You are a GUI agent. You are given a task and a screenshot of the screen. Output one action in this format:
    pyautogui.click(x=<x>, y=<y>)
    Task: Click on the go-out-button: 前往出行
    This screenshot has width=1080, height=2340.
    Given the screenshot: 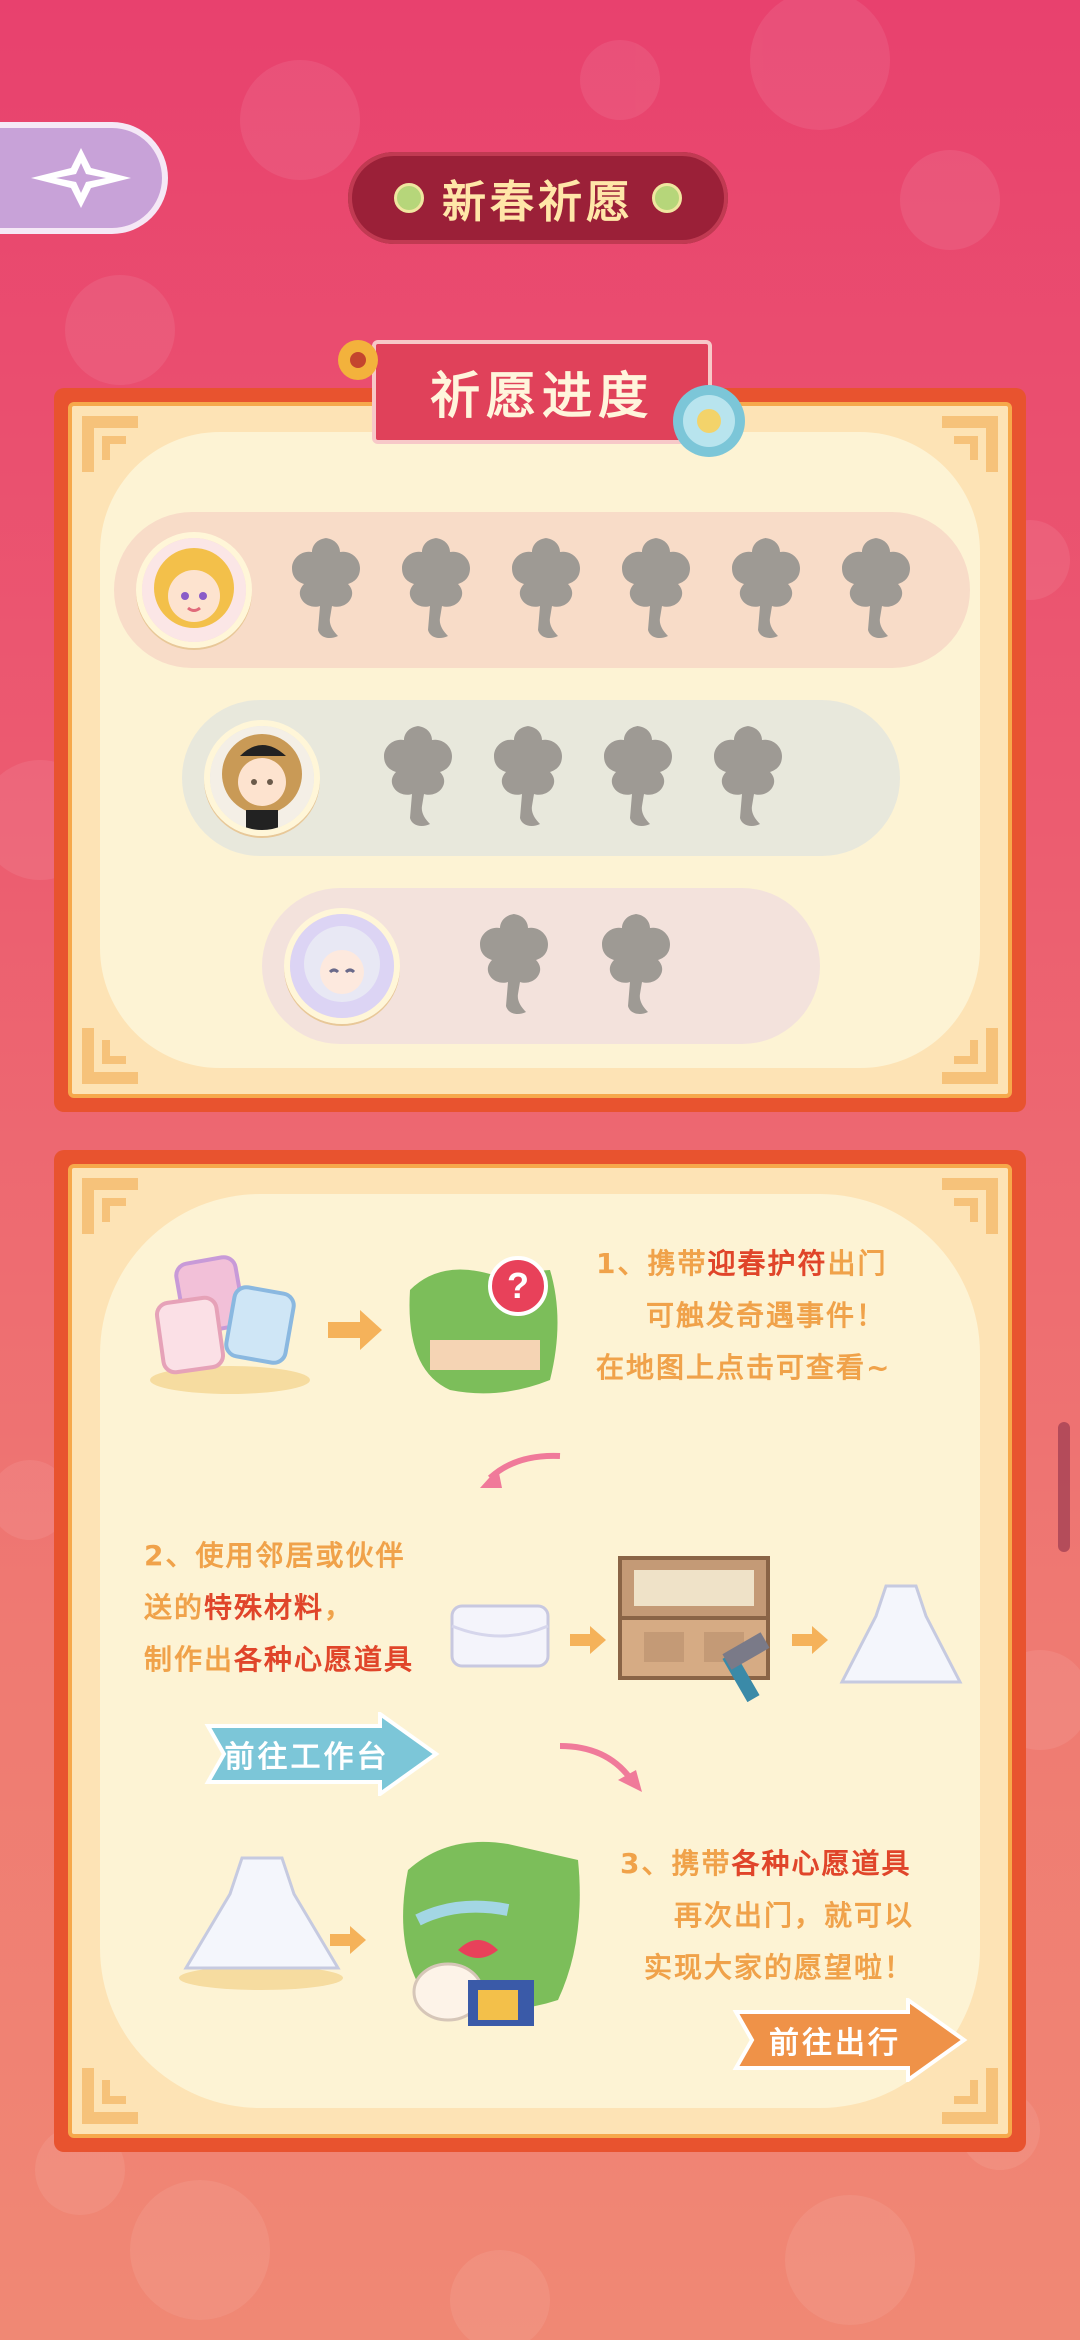 What is the action you would take?
    pyautogui.click(x=850, y=2040)
    